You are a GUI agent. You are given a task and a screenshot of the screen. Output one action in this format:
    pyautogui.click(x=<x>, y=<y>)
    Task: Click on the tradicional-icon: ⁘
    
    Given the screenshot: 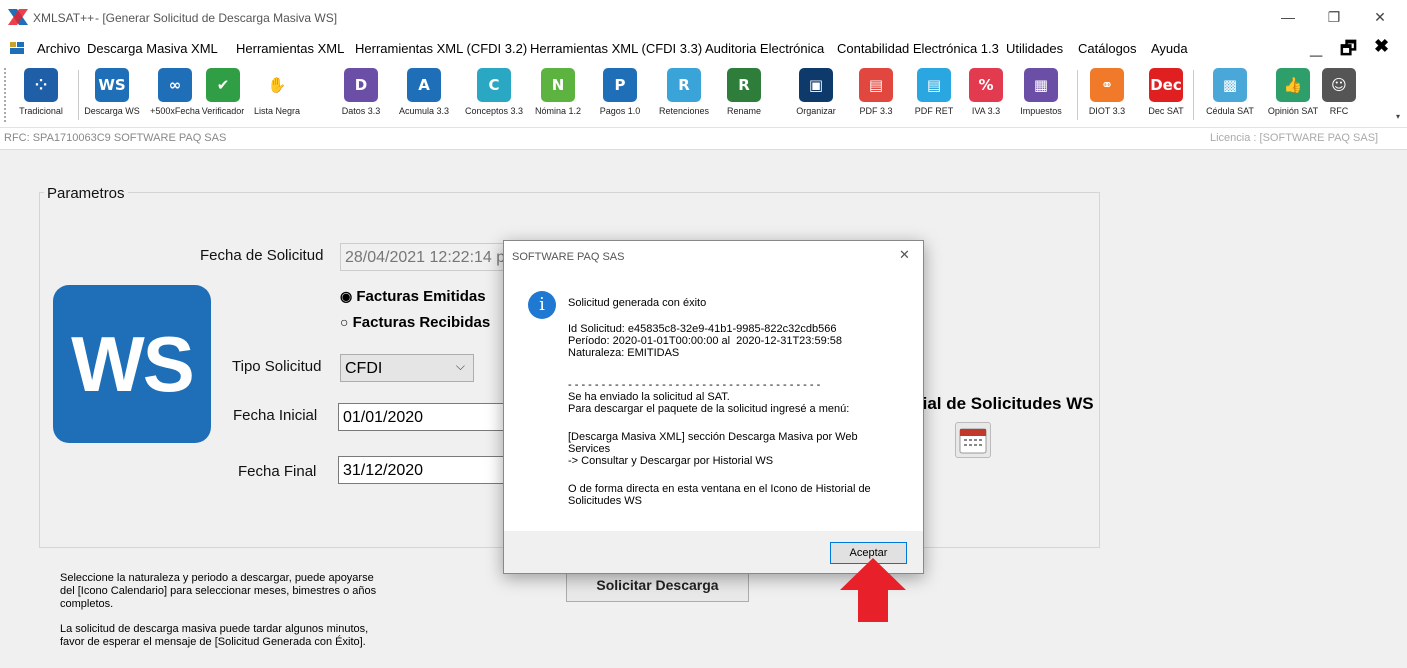 What is the action you would take?
    pyautogui.click(x=41, y=85)
    